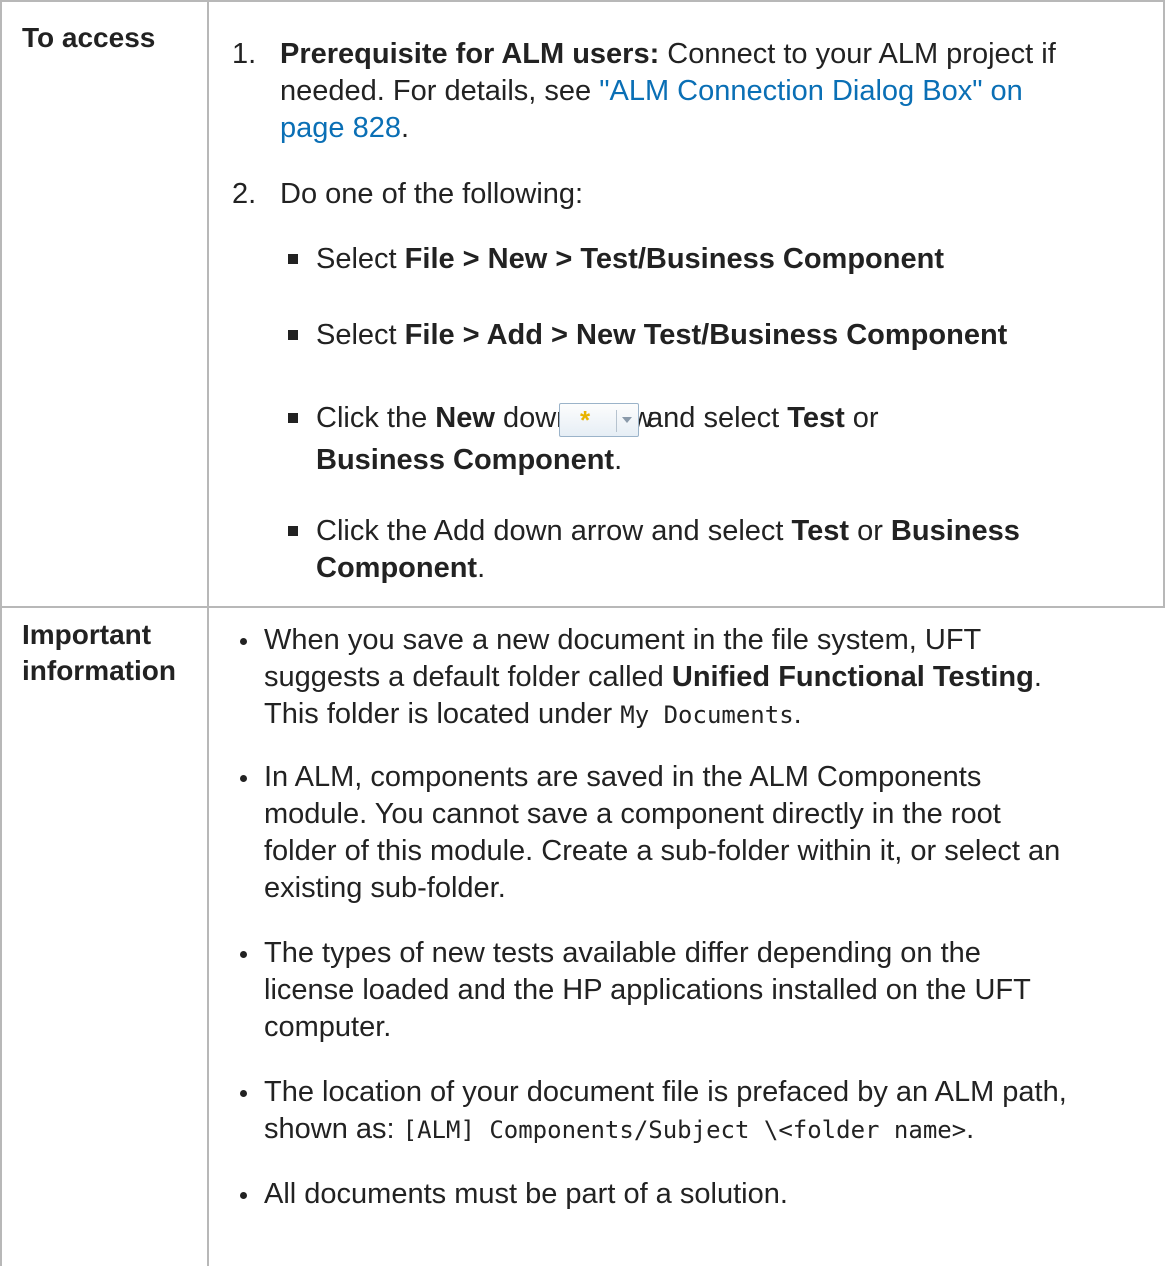  Describe the element at coordinates (627, 420) in the screenshot. I see `chevron-down-icon` at that location.